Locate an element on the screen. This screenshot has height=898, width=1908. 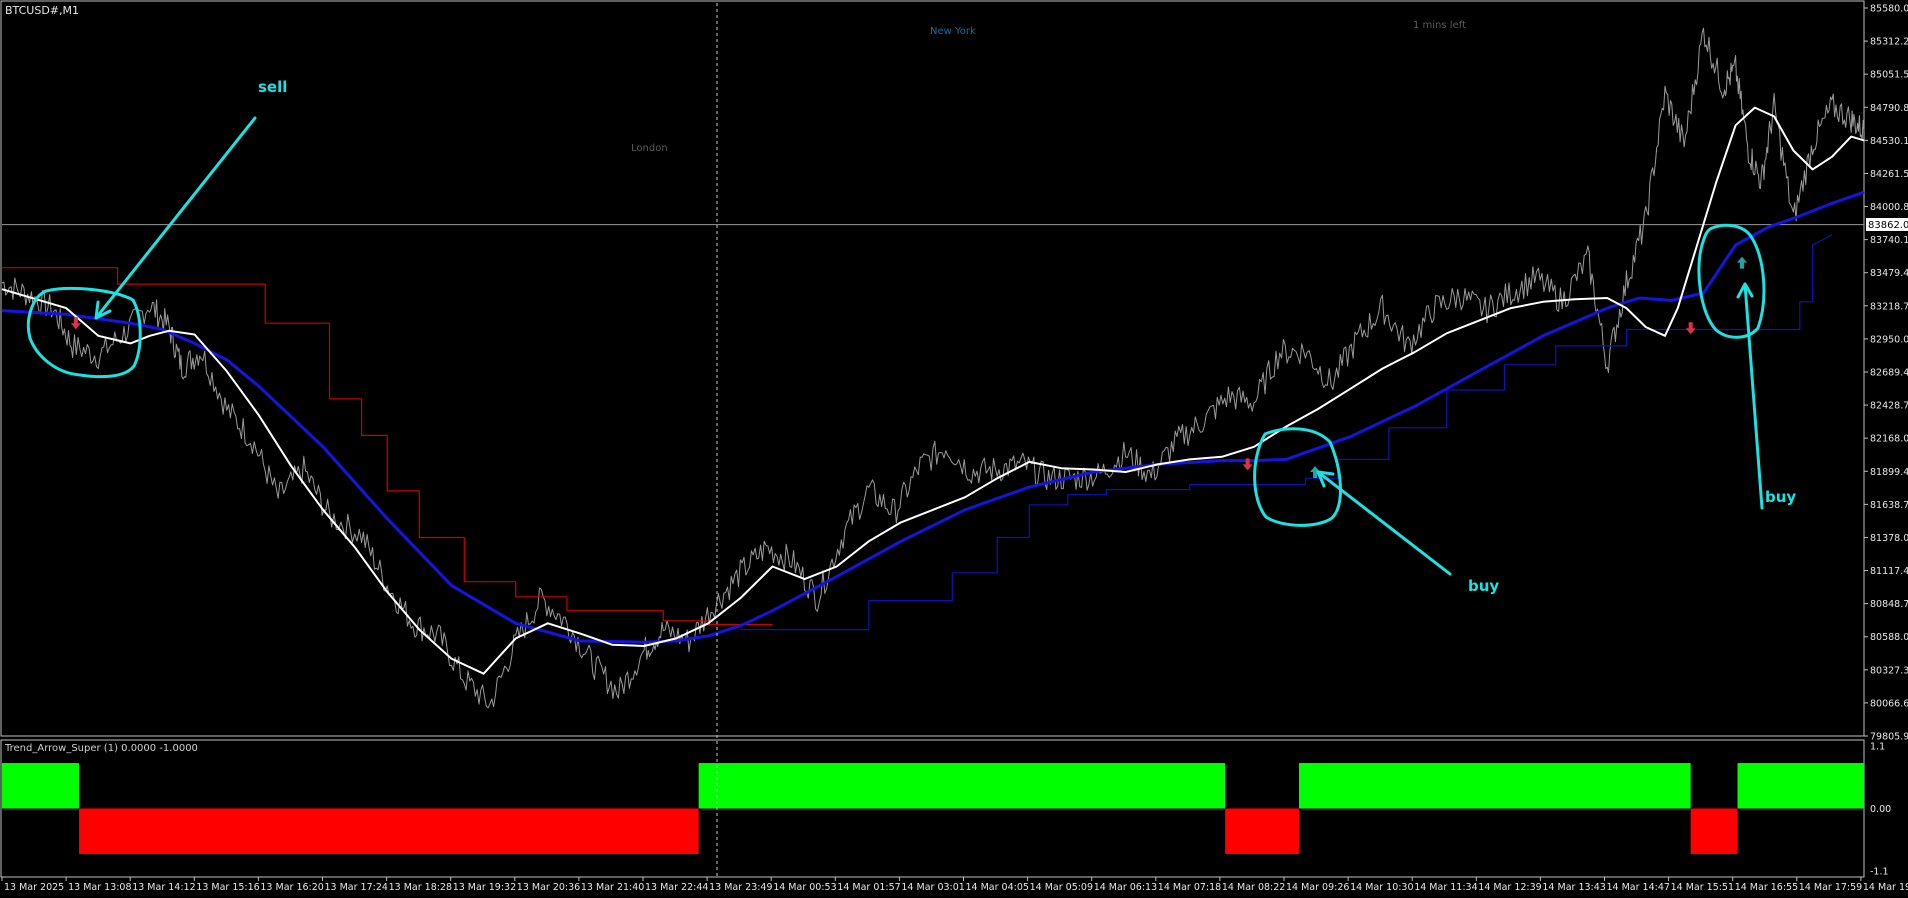
annotation-buy-label-1: buy is located at coordinates (1483, 586).